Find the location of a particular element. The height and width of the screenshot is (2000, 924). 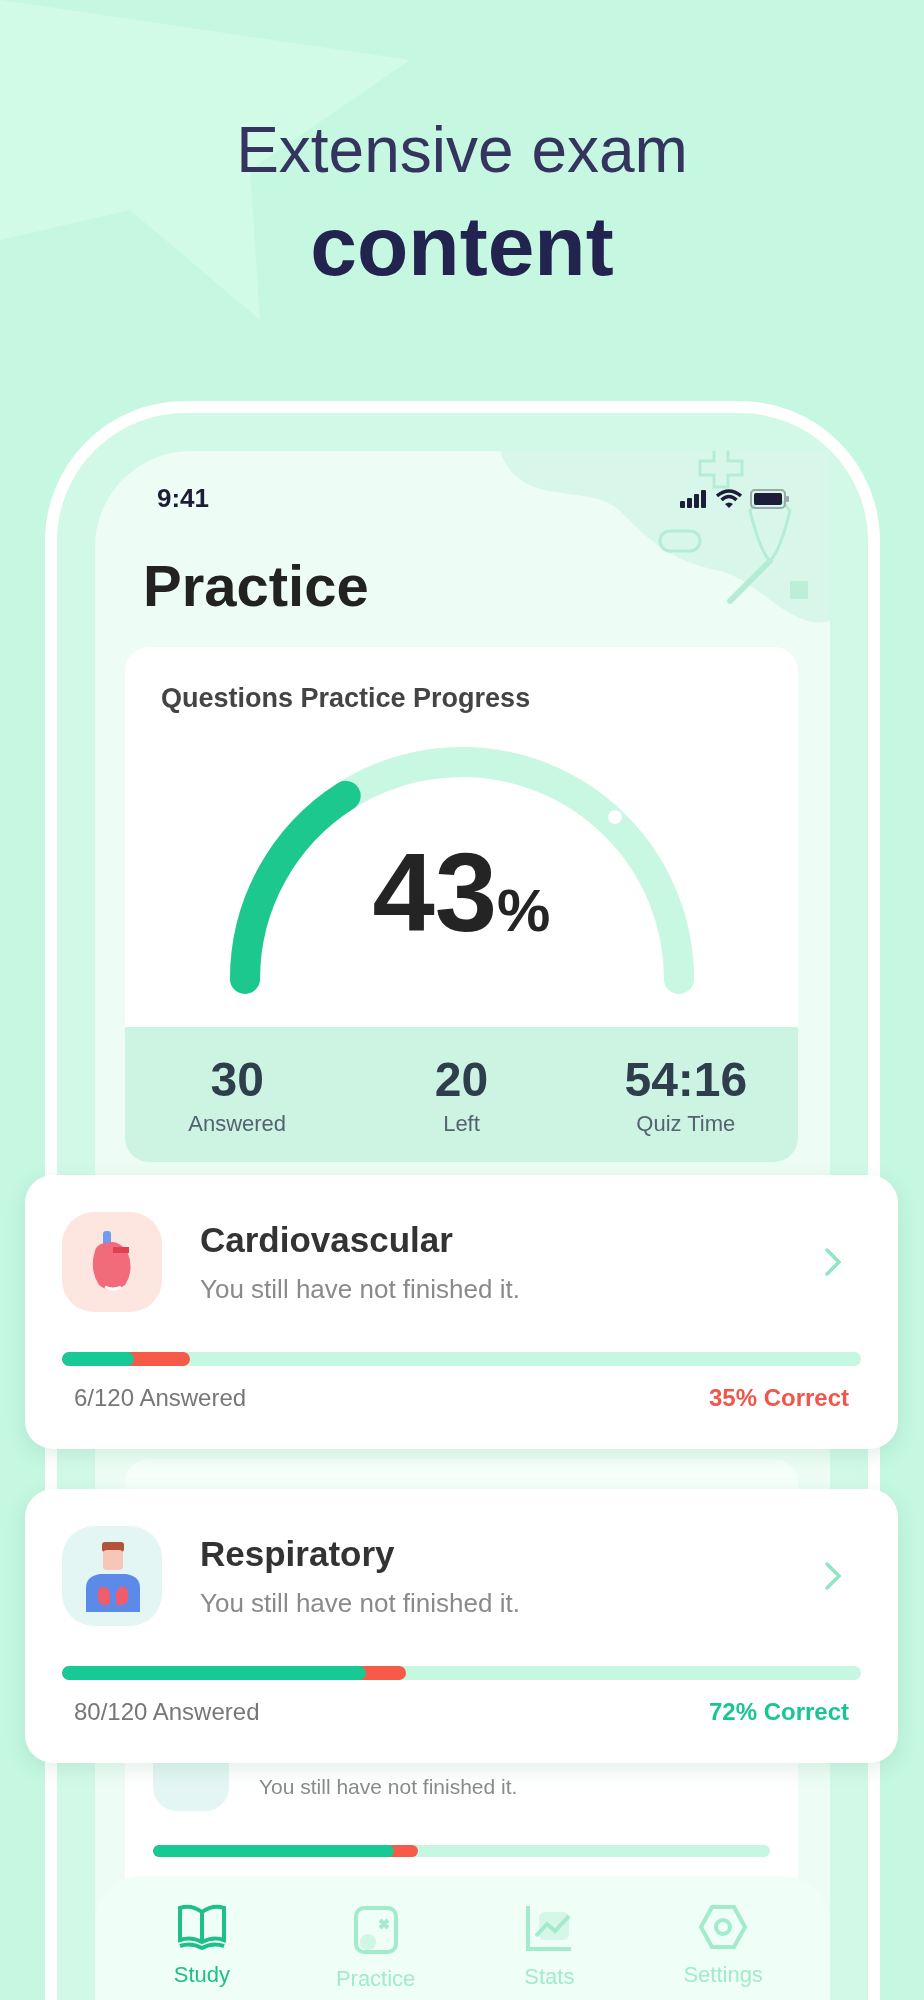

book-icon is located at coordinates (201, 1927).